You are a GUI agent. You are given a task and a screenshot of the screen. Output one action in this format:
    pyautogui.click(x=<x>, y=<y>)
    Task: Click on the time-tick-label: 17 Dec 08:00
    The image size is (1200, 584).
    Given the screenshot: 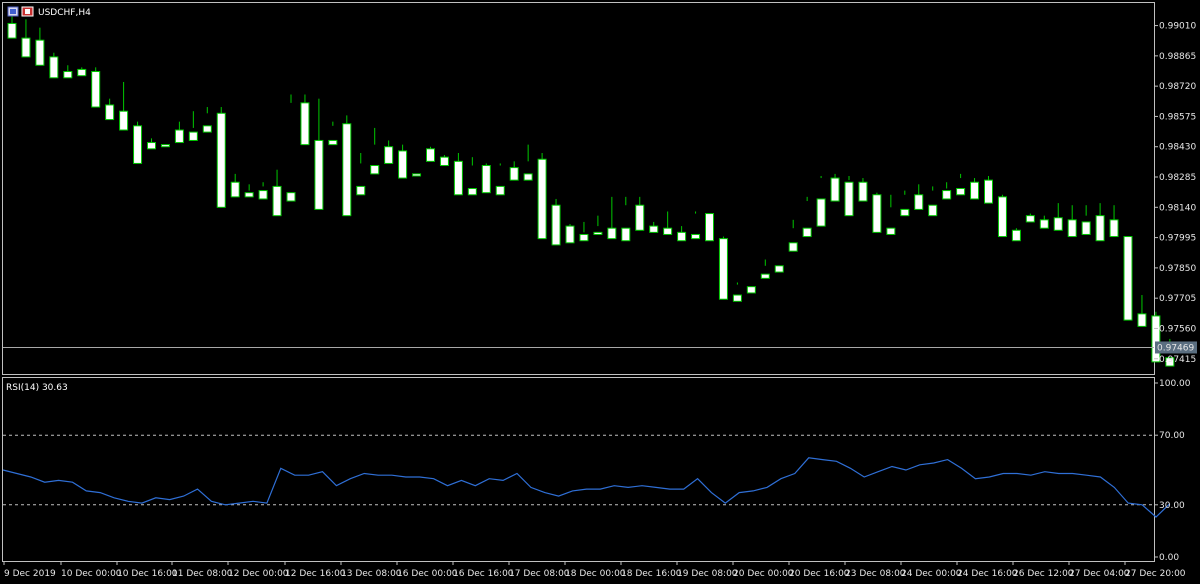 What is the action you would take?
    pyautogui.click(x=539, y=574)
    